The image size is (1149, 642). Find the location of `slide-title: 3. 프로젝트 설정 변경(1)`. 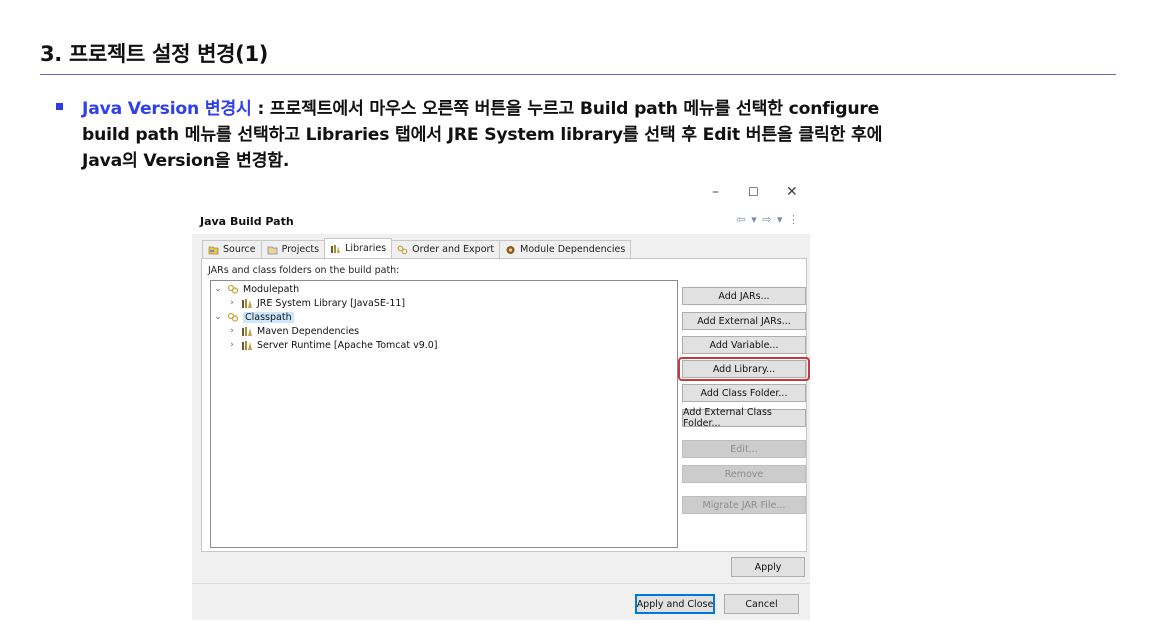

slide-title: 3. 프로젝트 설정 변경(1) is located at coordinates (154, 54).